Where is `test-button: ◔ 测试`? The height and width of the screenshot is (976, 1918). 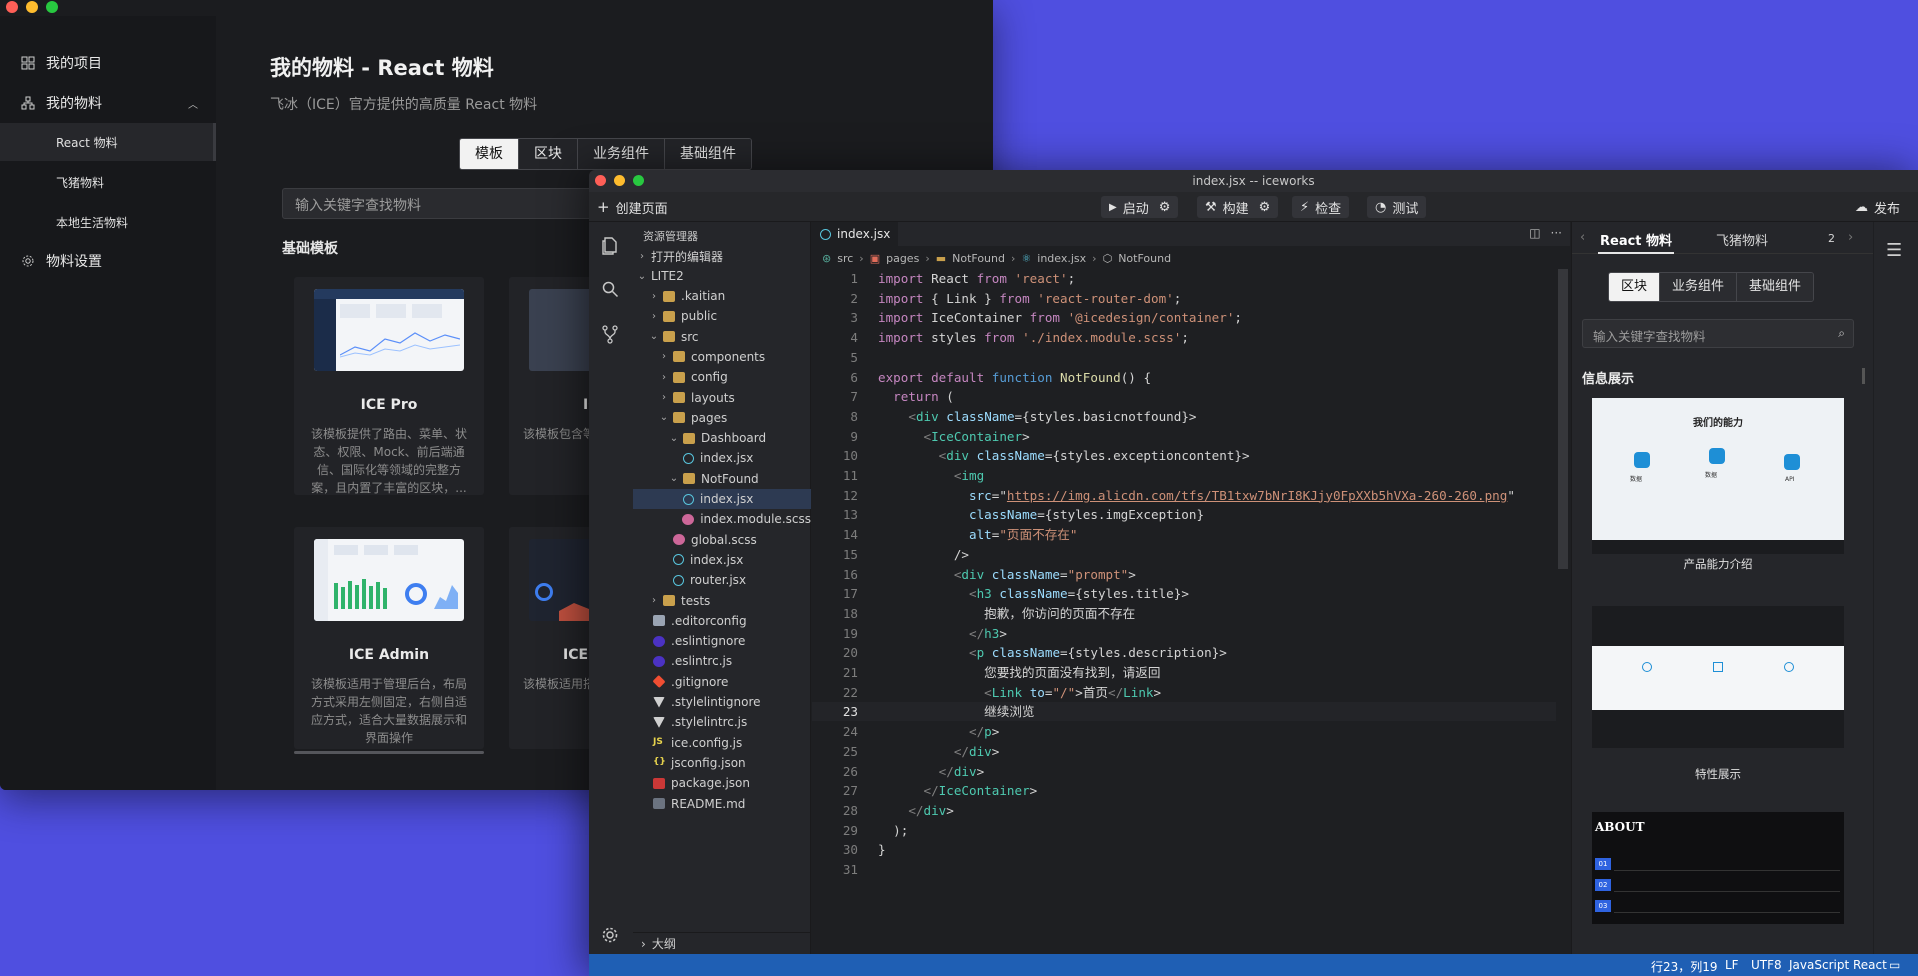 test-button: ◔ 测试 is located at coordinates (1397, 207).